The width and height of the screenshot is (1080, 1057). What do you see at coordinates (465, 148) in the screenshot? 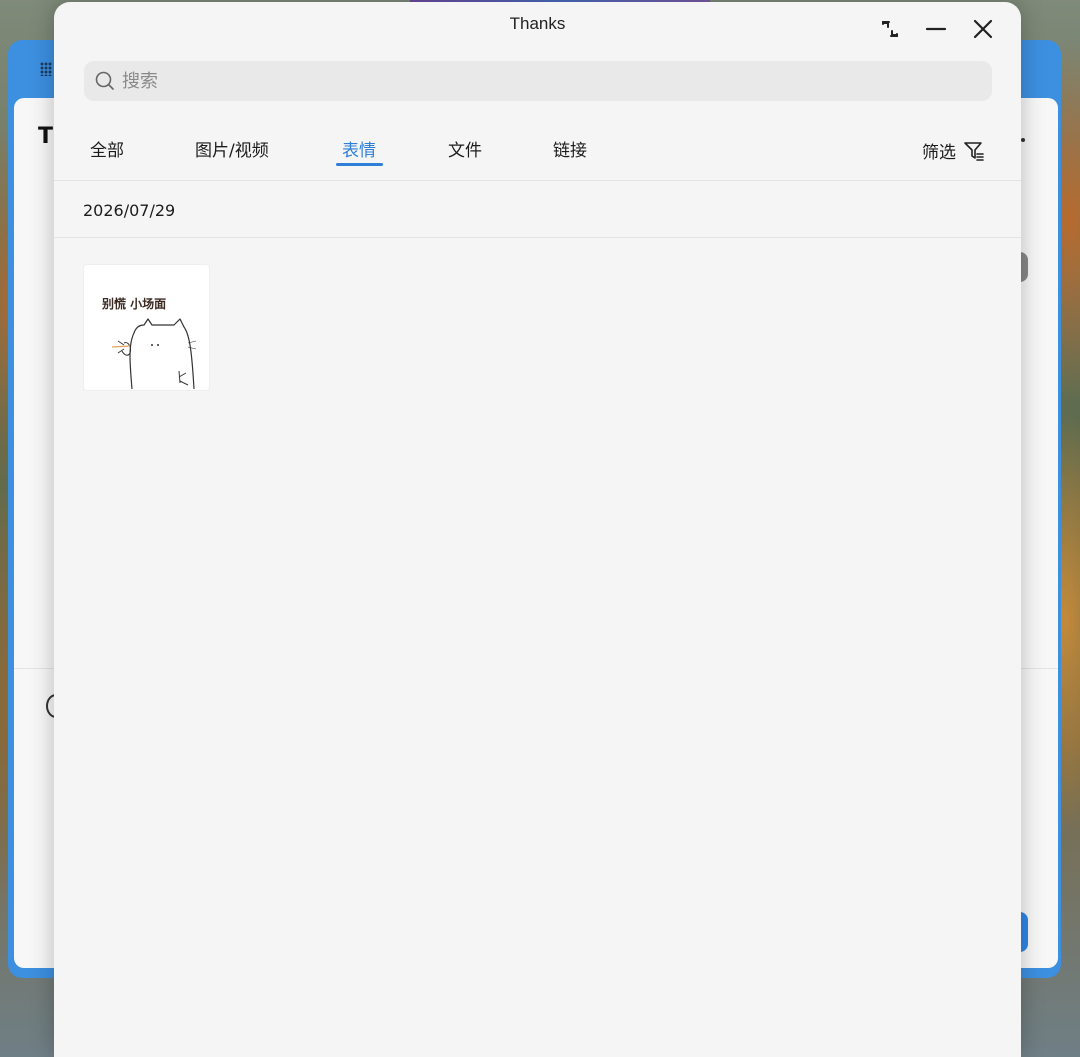
I see `tab-files: 文件` at bounding box center [465, 148].